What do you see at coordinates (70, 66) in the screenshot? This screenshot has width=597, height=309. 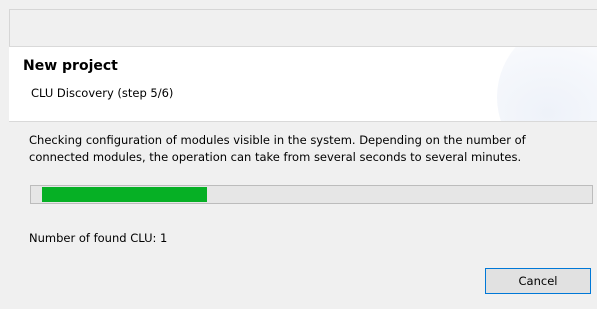 I see `page-title: New project` at bounding box center [70, 66].